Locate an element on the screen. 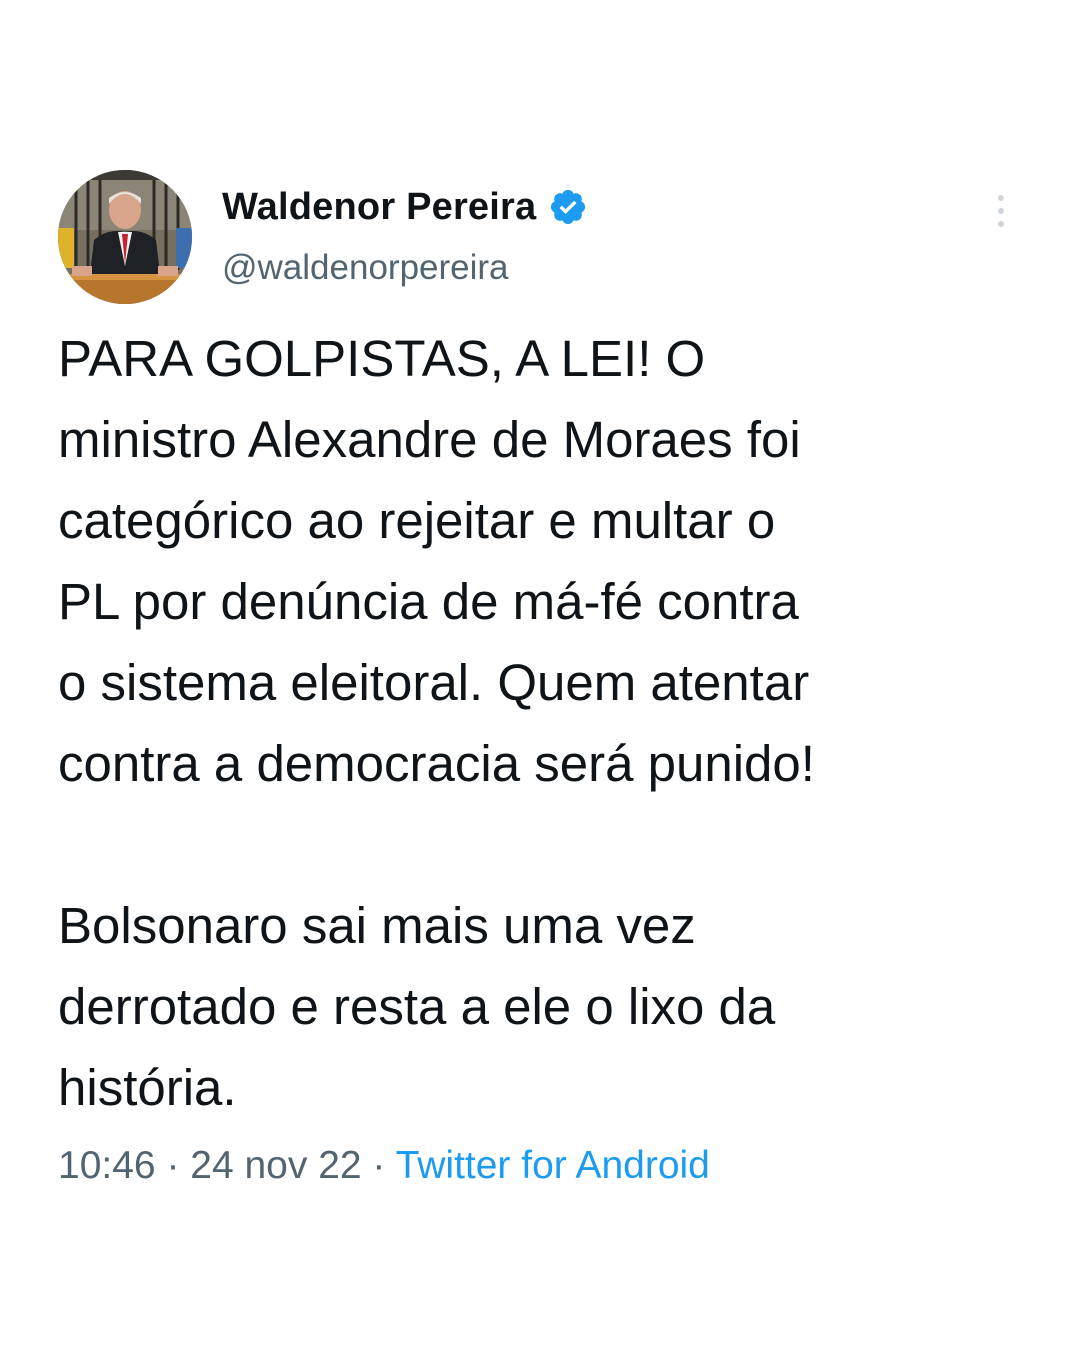 This screenshot has width=1080, height=1349. author-names: Waldenor Pereira @waldenorpereira is located at coordinates (405, 236).